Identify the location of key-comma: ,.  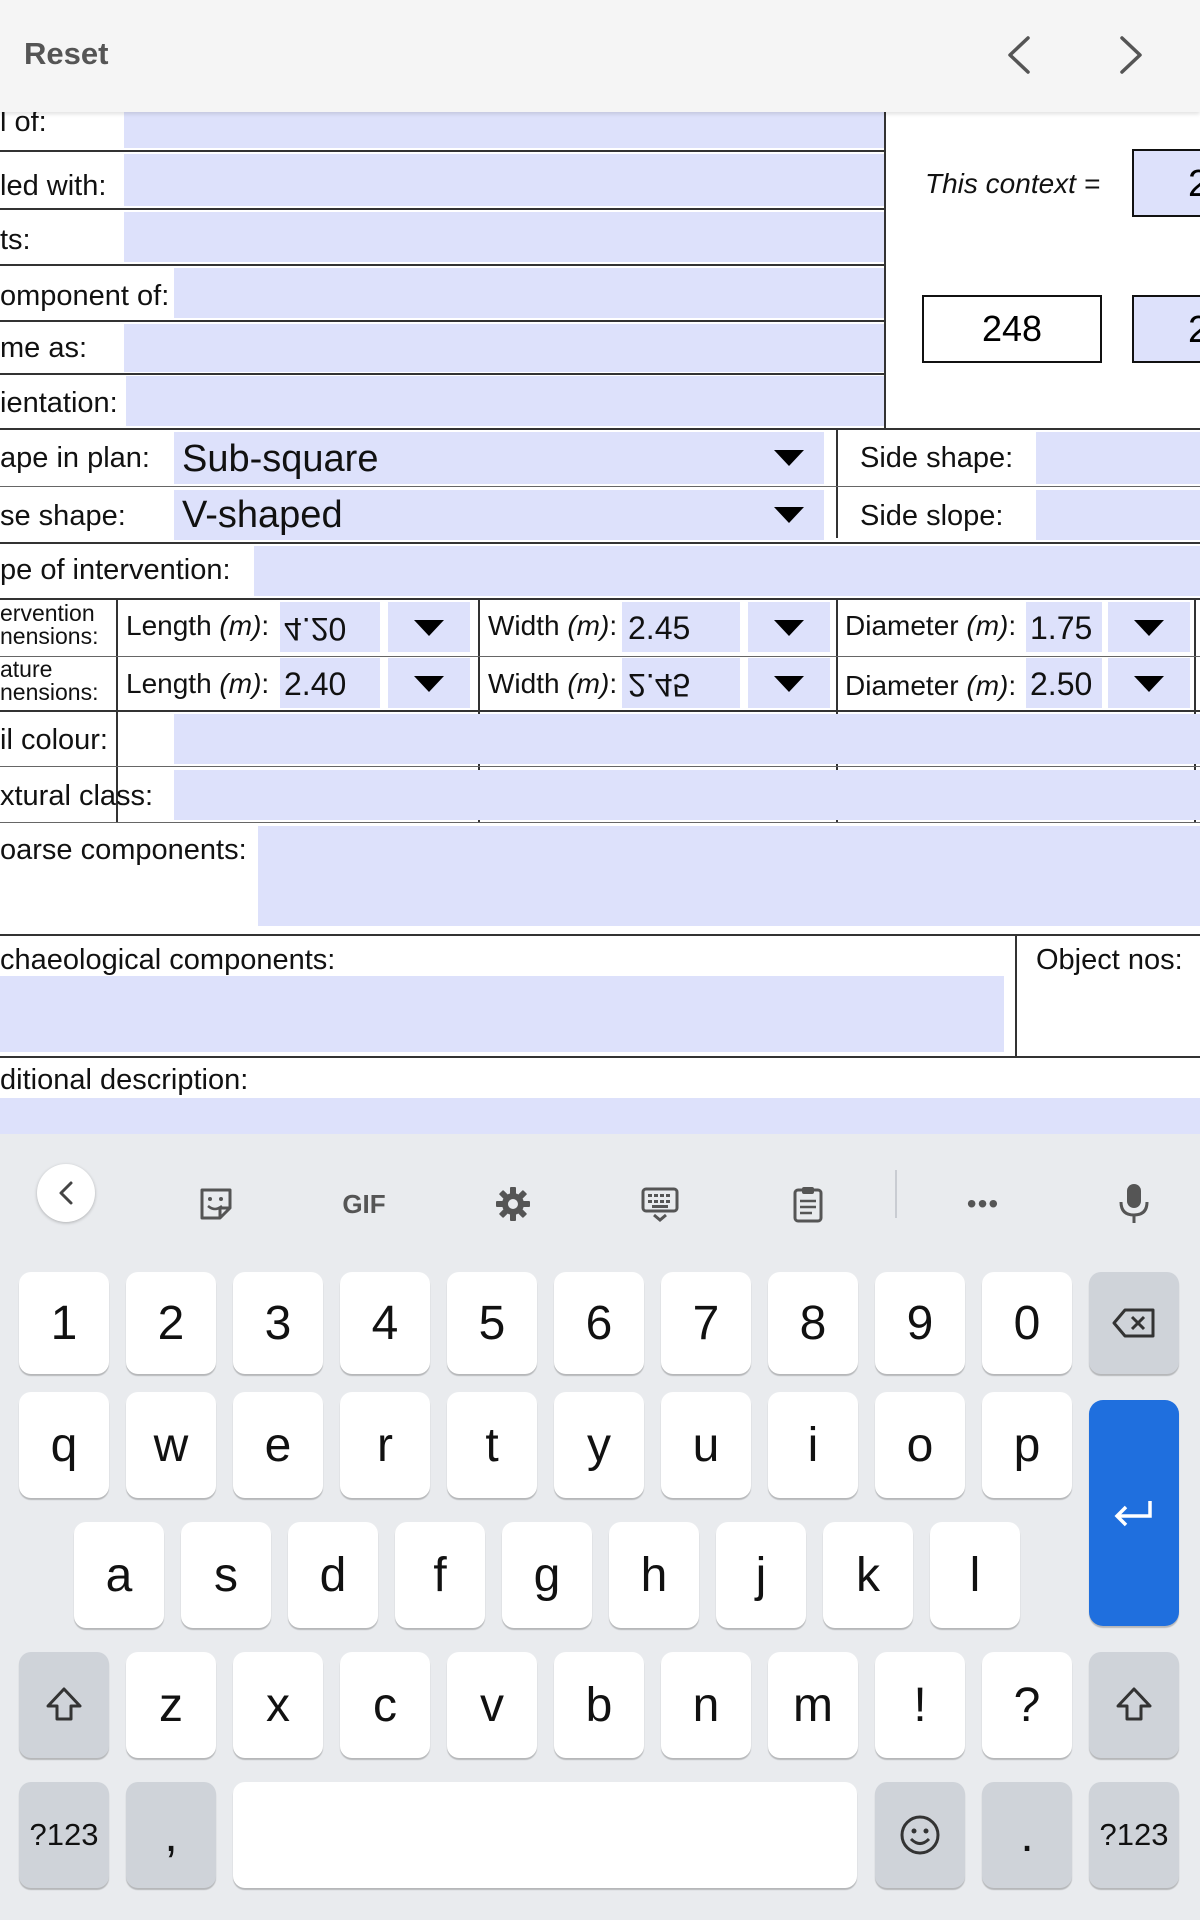
(171, 1835).